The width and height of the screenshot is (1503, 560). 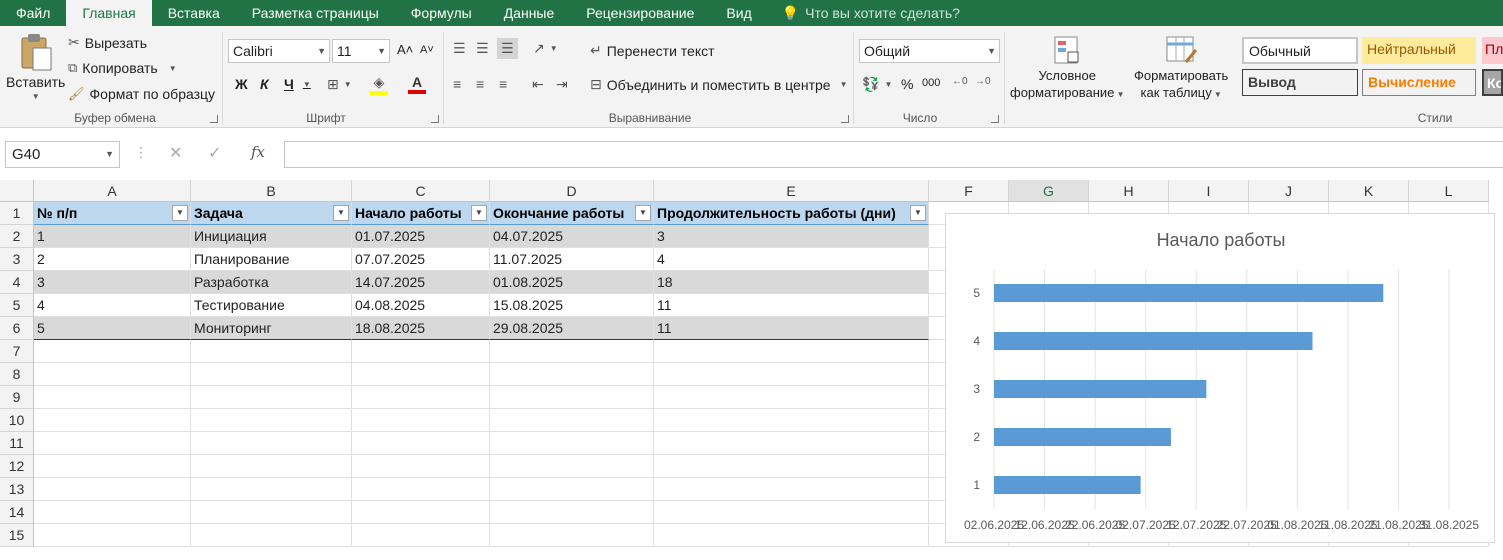 What do you see at coordinates (457, 84) in the screenshot?
I see `align-left-button: ≡` at bounding box center [457, 84].